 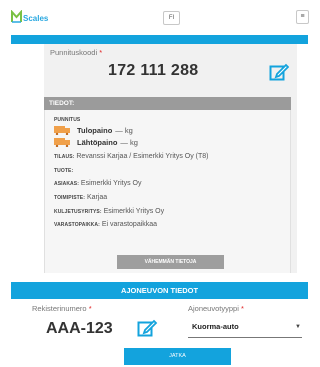 What do you see at coordinates (16, 16) in the screenshot?
I see `logo-mark-icon` at bounding box center [16, 16].